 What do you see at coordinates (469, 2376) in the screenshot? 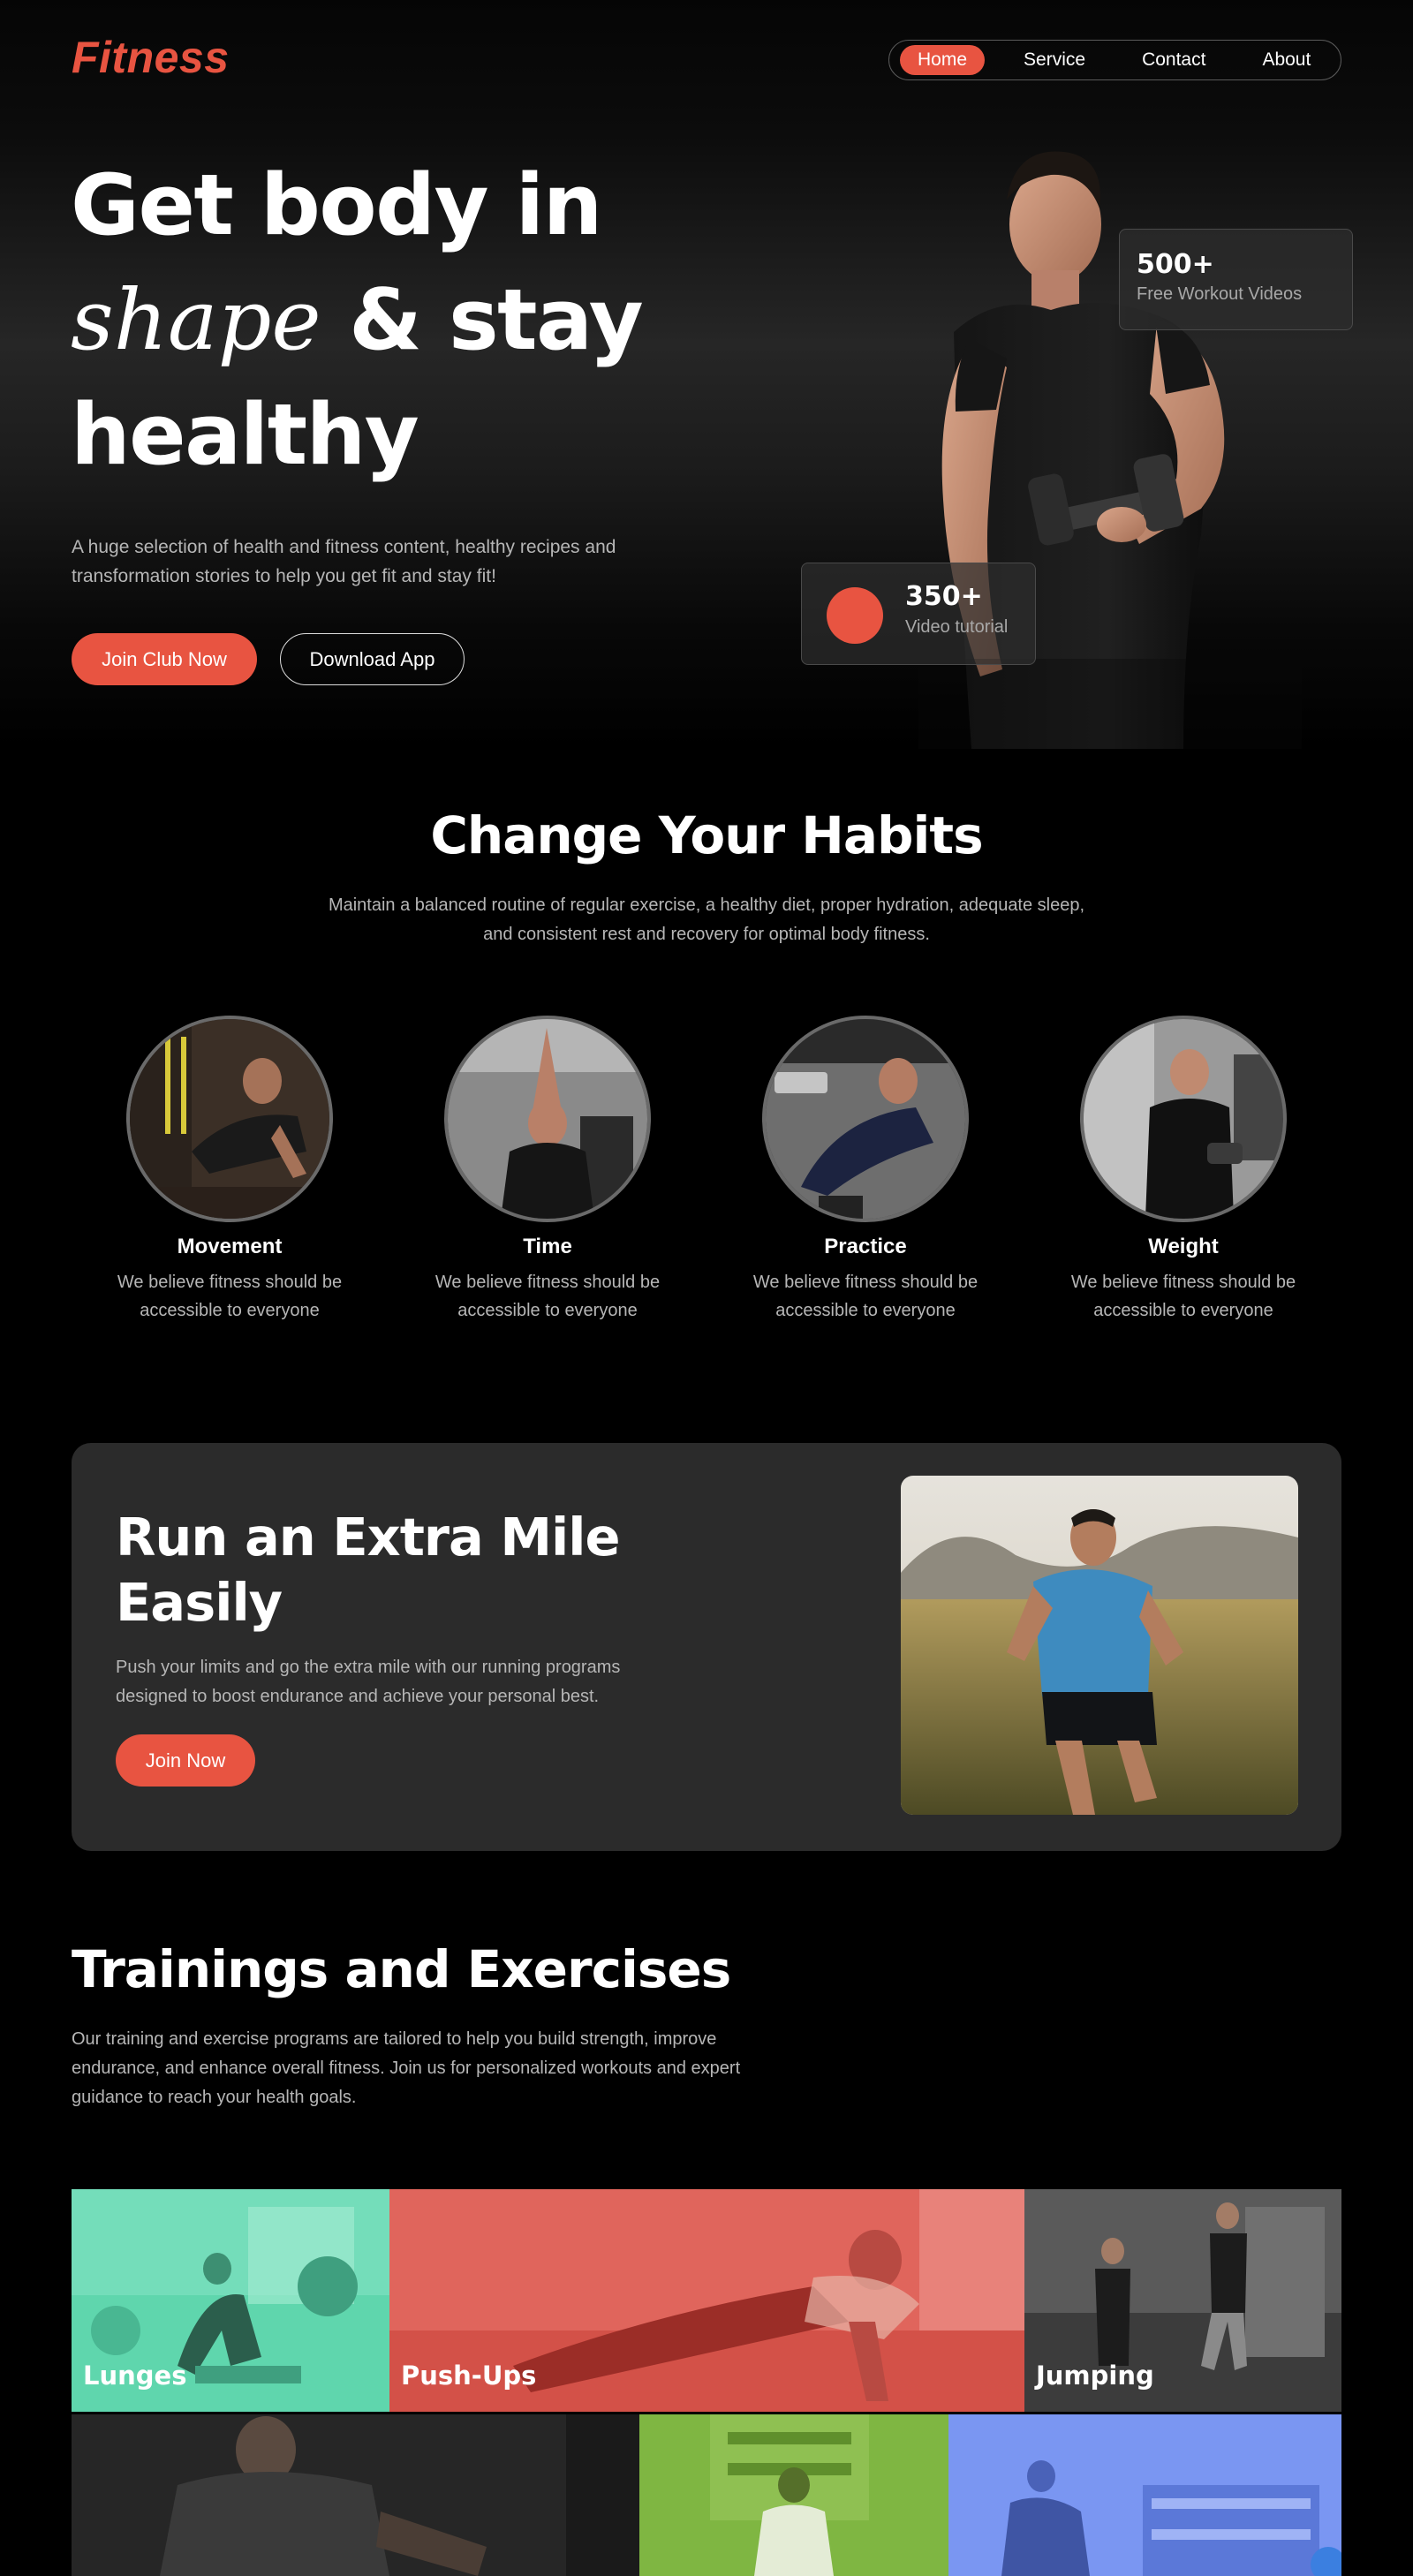
I see `tile-label-push-ups: Push-Ups` at bounding box center [469, 2376].